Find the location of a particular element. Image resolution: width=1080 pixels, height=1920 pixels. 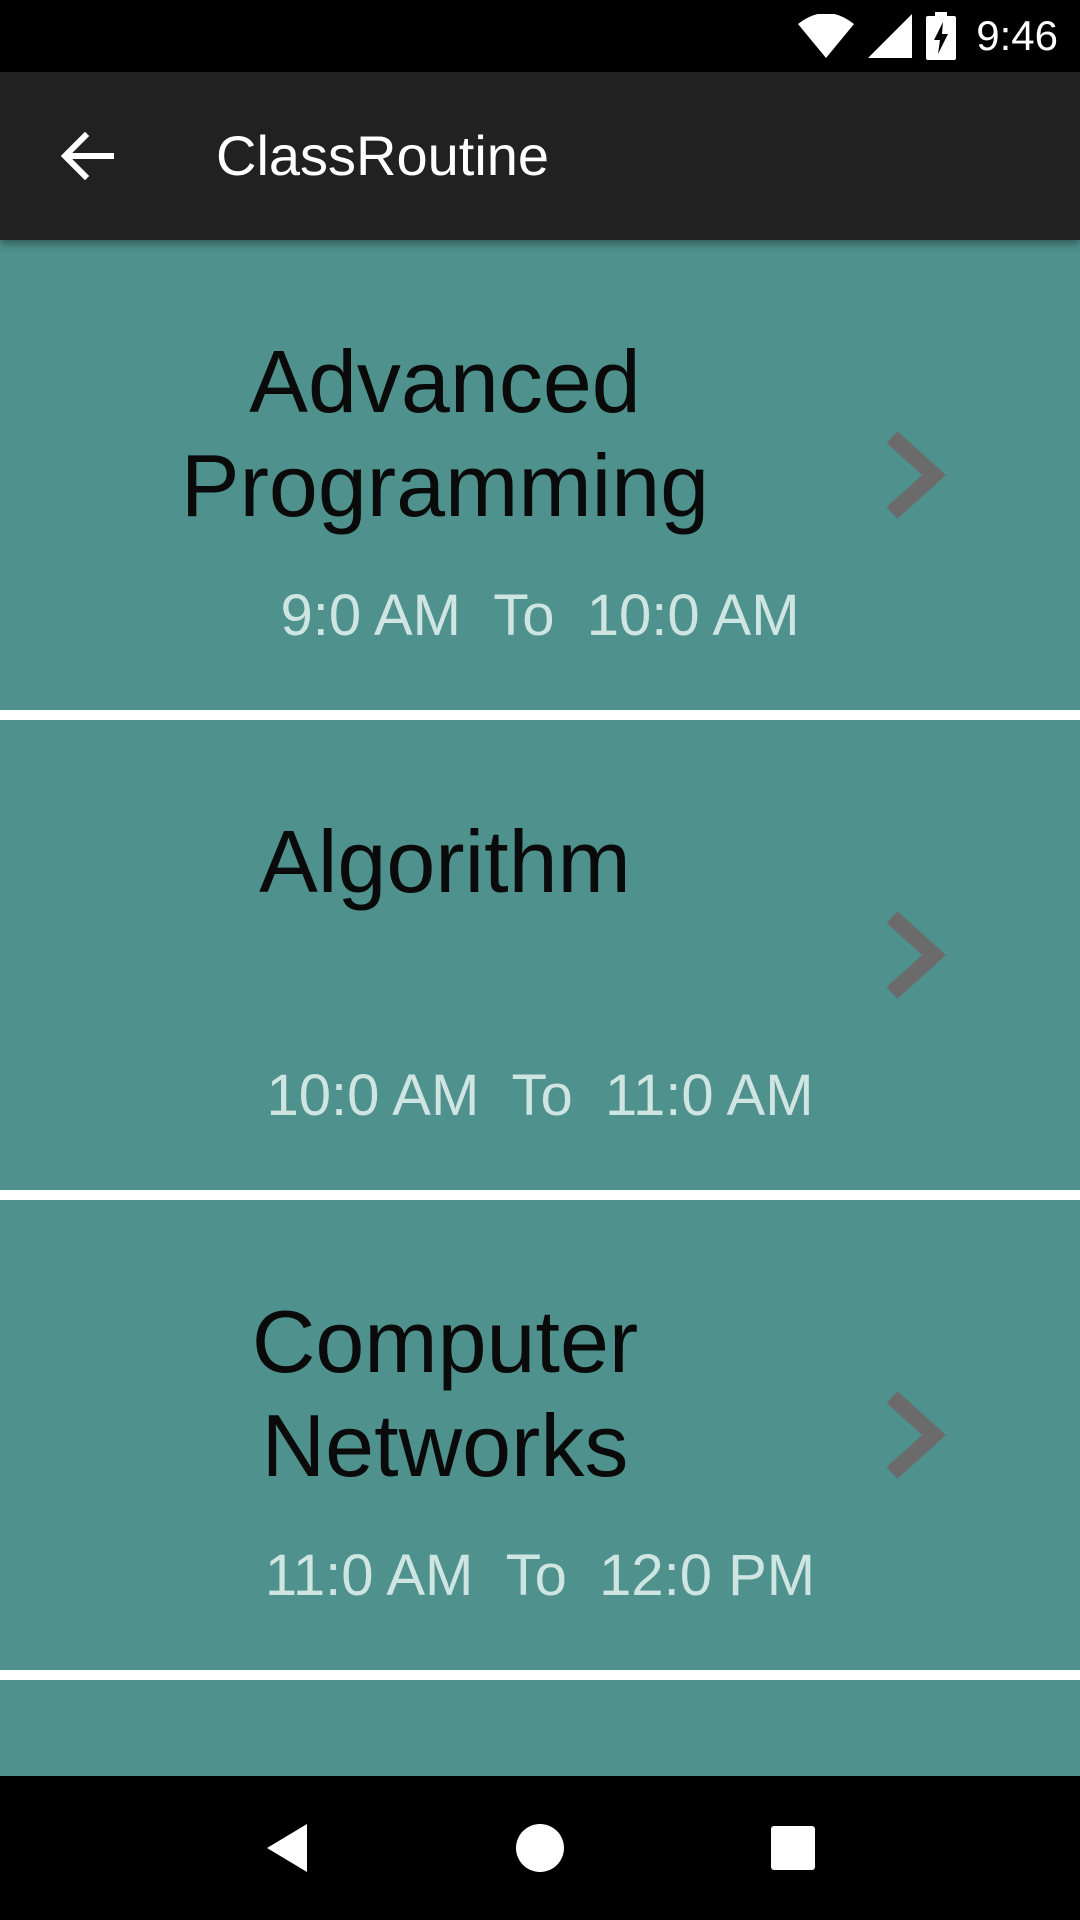

nav-recents-button is located at coordinates (793, 1848).